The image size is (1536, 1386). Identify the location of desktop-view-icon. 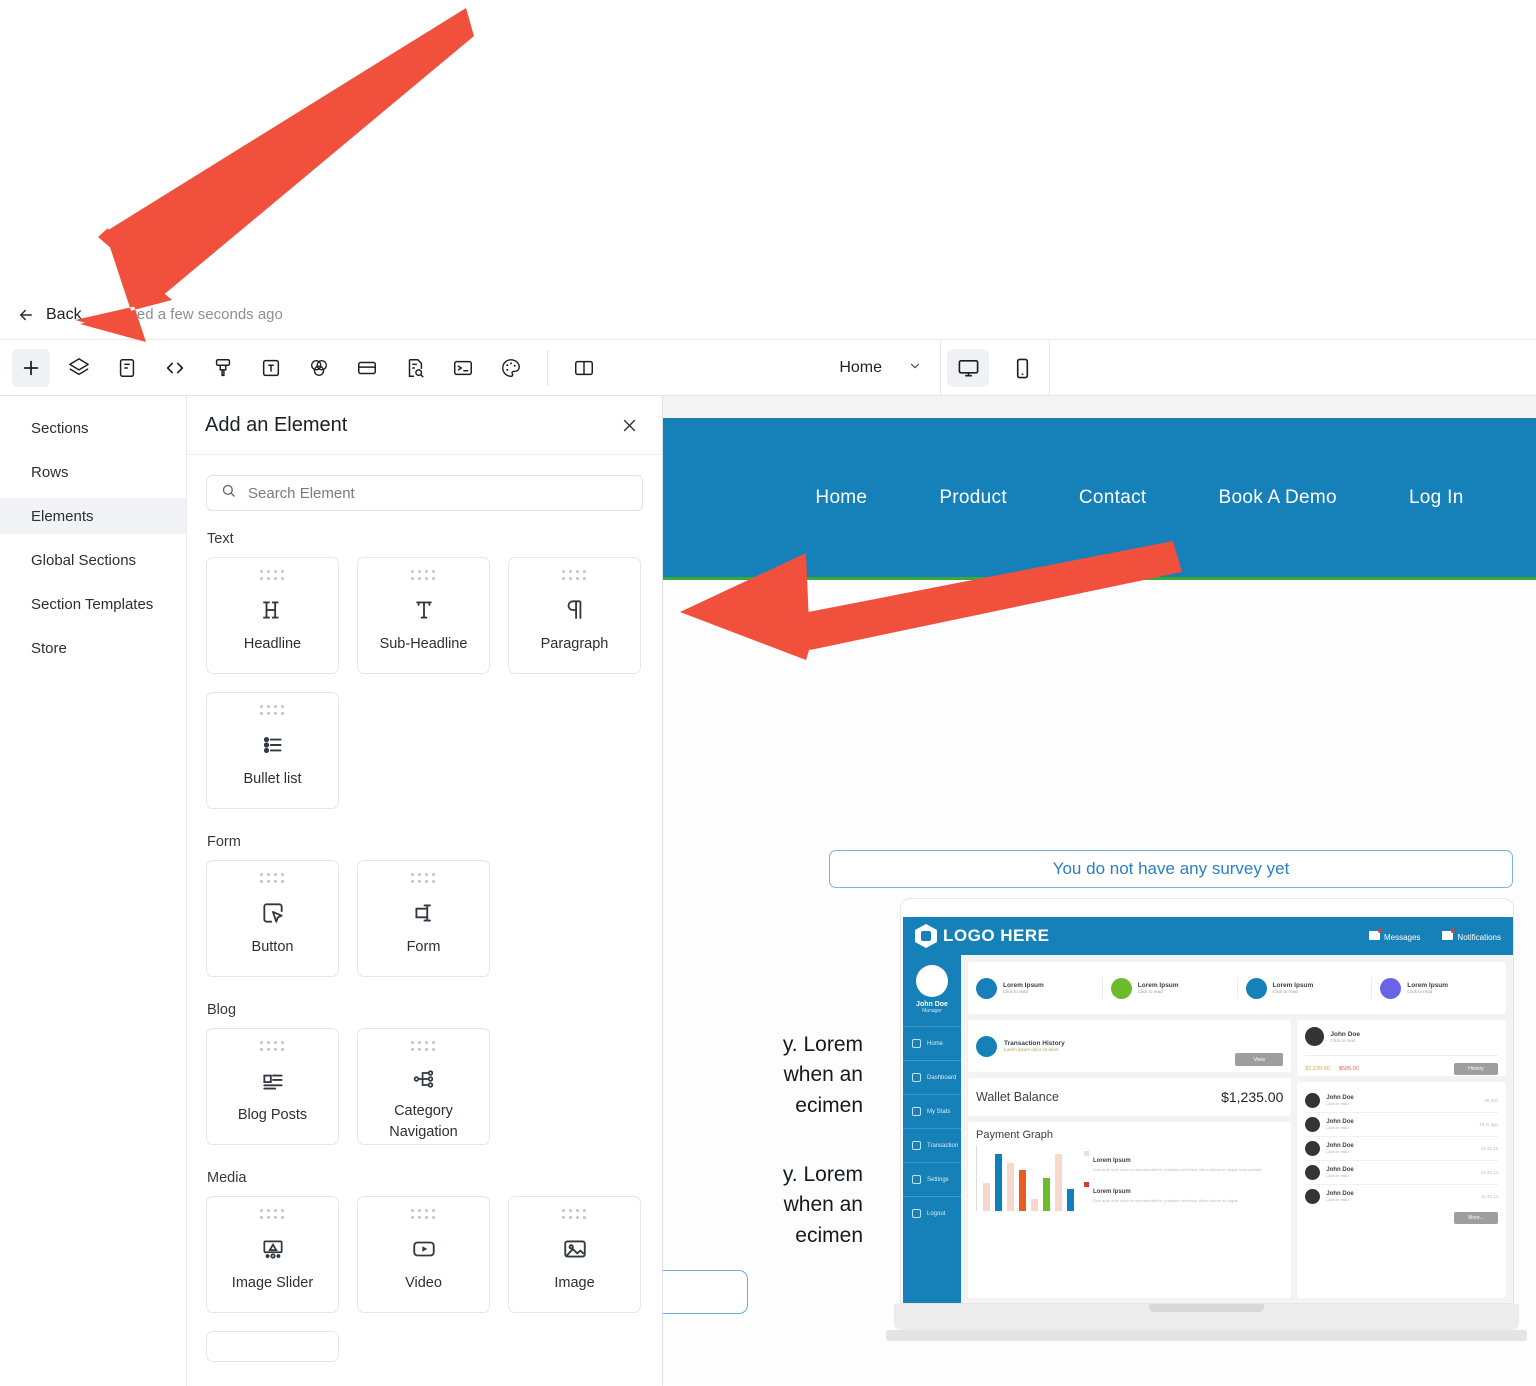
(968, 368).